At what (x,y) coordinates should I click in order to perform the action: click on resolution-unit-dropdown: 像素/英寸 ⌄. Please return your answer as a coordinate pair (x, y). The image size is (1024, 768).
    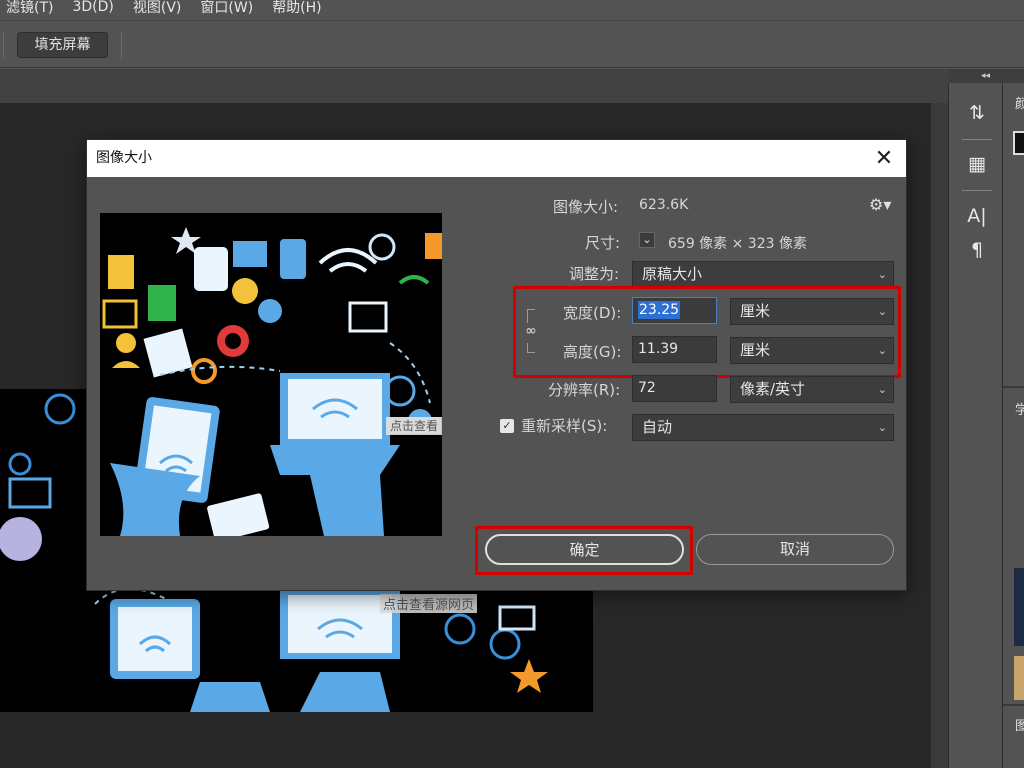
    Looking at the image, I should click on (812, 389).